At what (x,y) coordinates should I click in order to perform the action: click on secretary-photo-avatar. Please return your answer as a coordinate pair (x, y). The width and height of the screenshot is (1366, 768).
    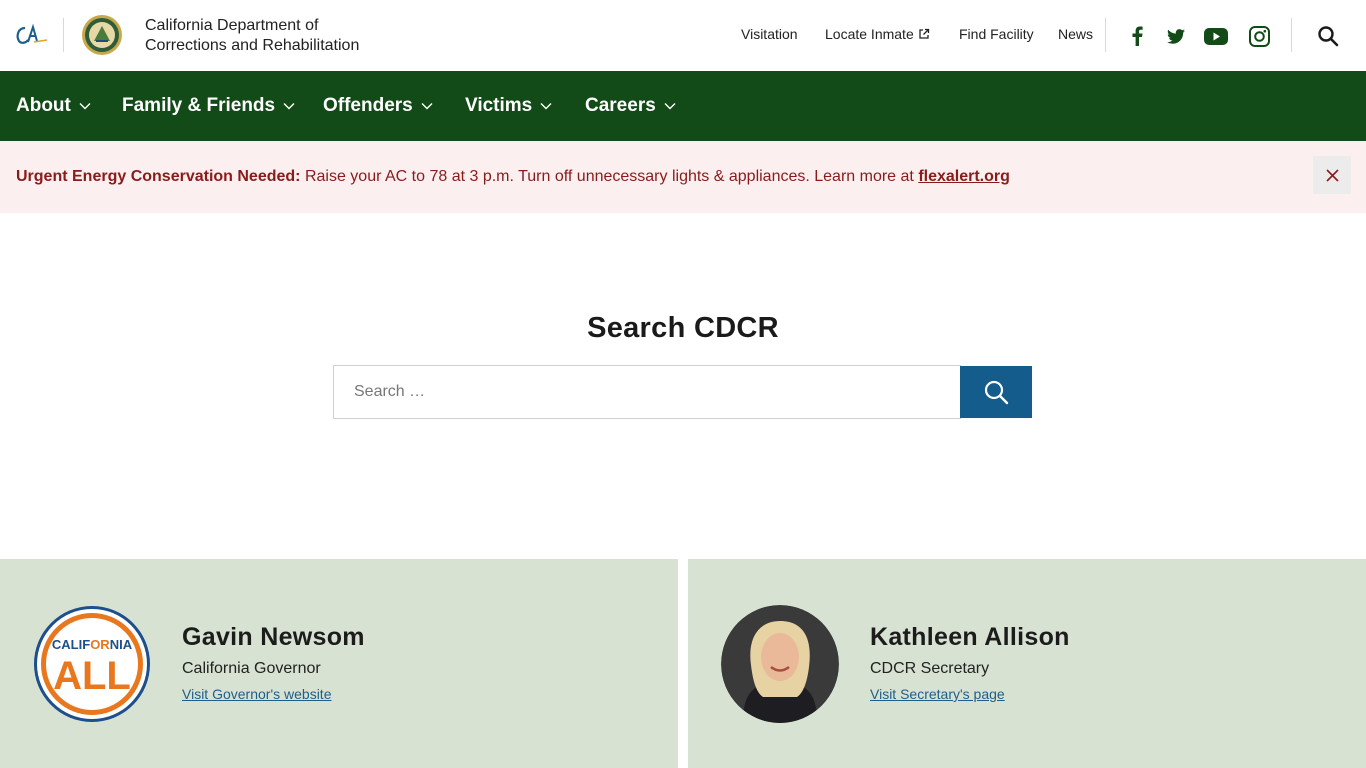
    Looking at the image, I should click on (780, 664).